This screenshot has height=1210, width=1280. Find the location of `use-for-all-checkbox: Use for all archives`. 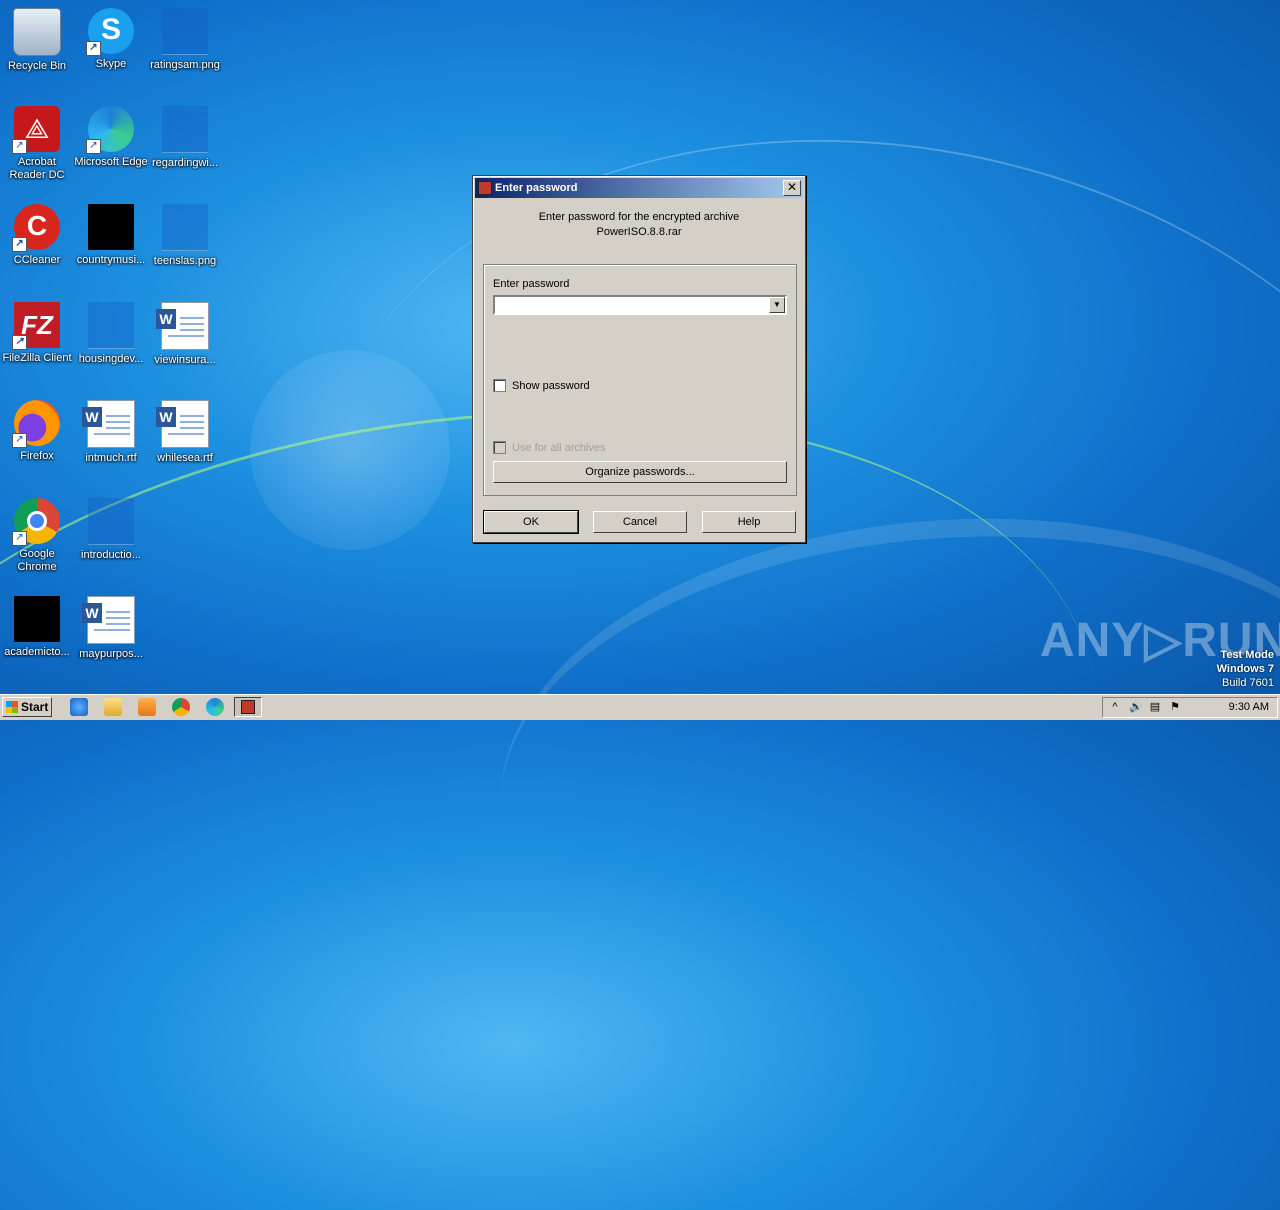

use-for-all-checkbox: Use for all archives is located at coordinates (549, 447).